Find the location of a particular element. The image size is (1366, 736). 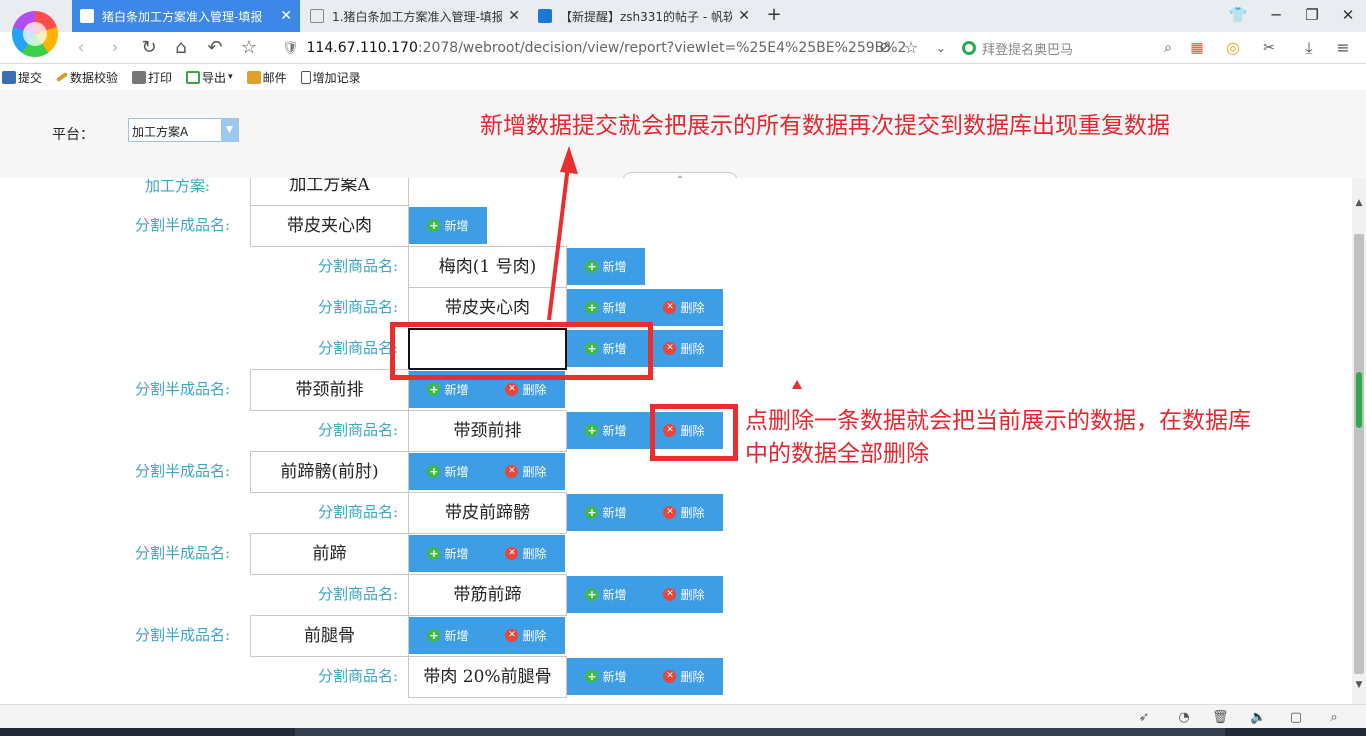

mail-icon is located at coordinates (253, 77).